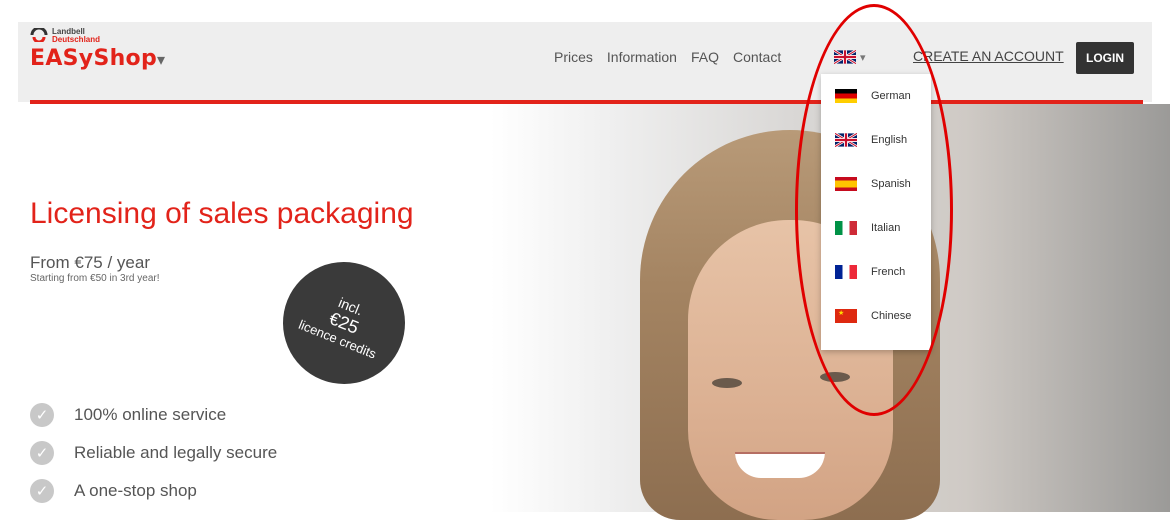  I want to click on list-item: ✓ 100% online service, so click(153, 415).